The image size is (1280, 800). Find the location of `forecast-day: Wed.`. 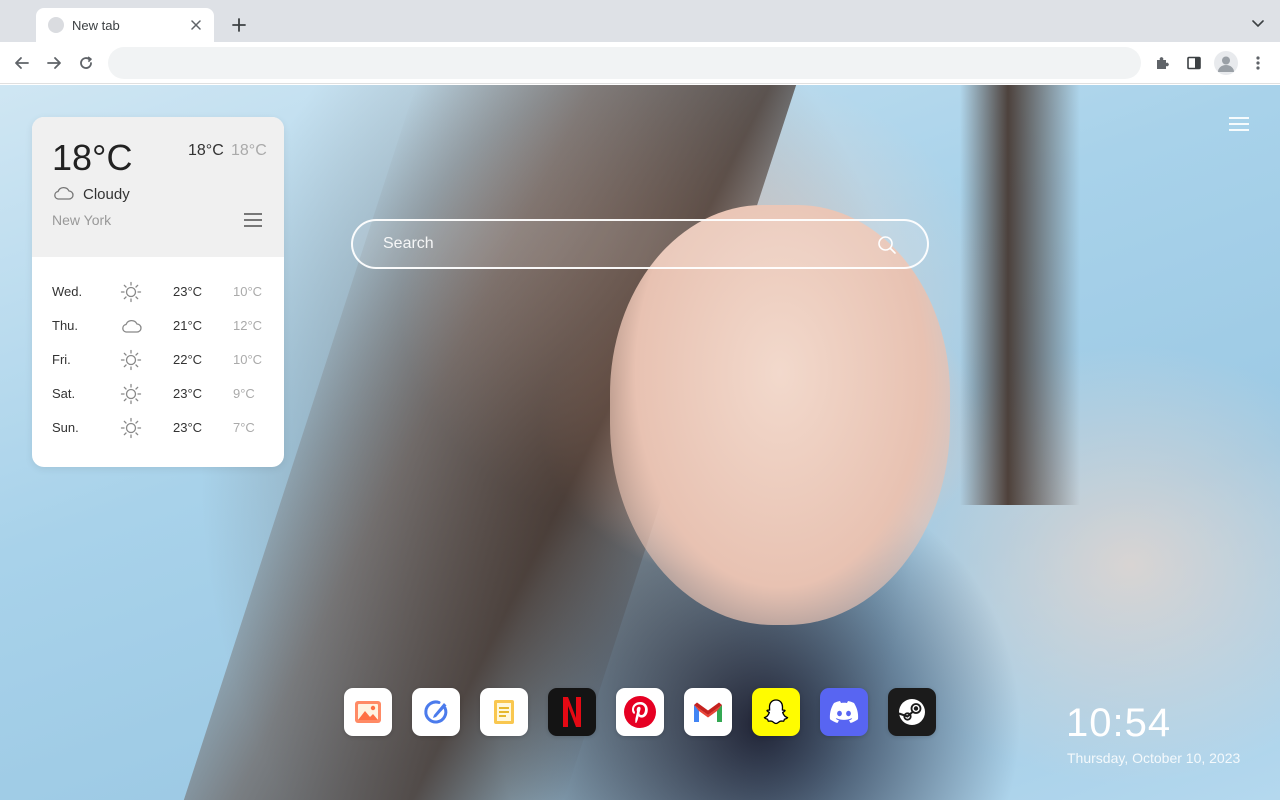

forecast-day: Wed. is located at coordinates (67, 291).